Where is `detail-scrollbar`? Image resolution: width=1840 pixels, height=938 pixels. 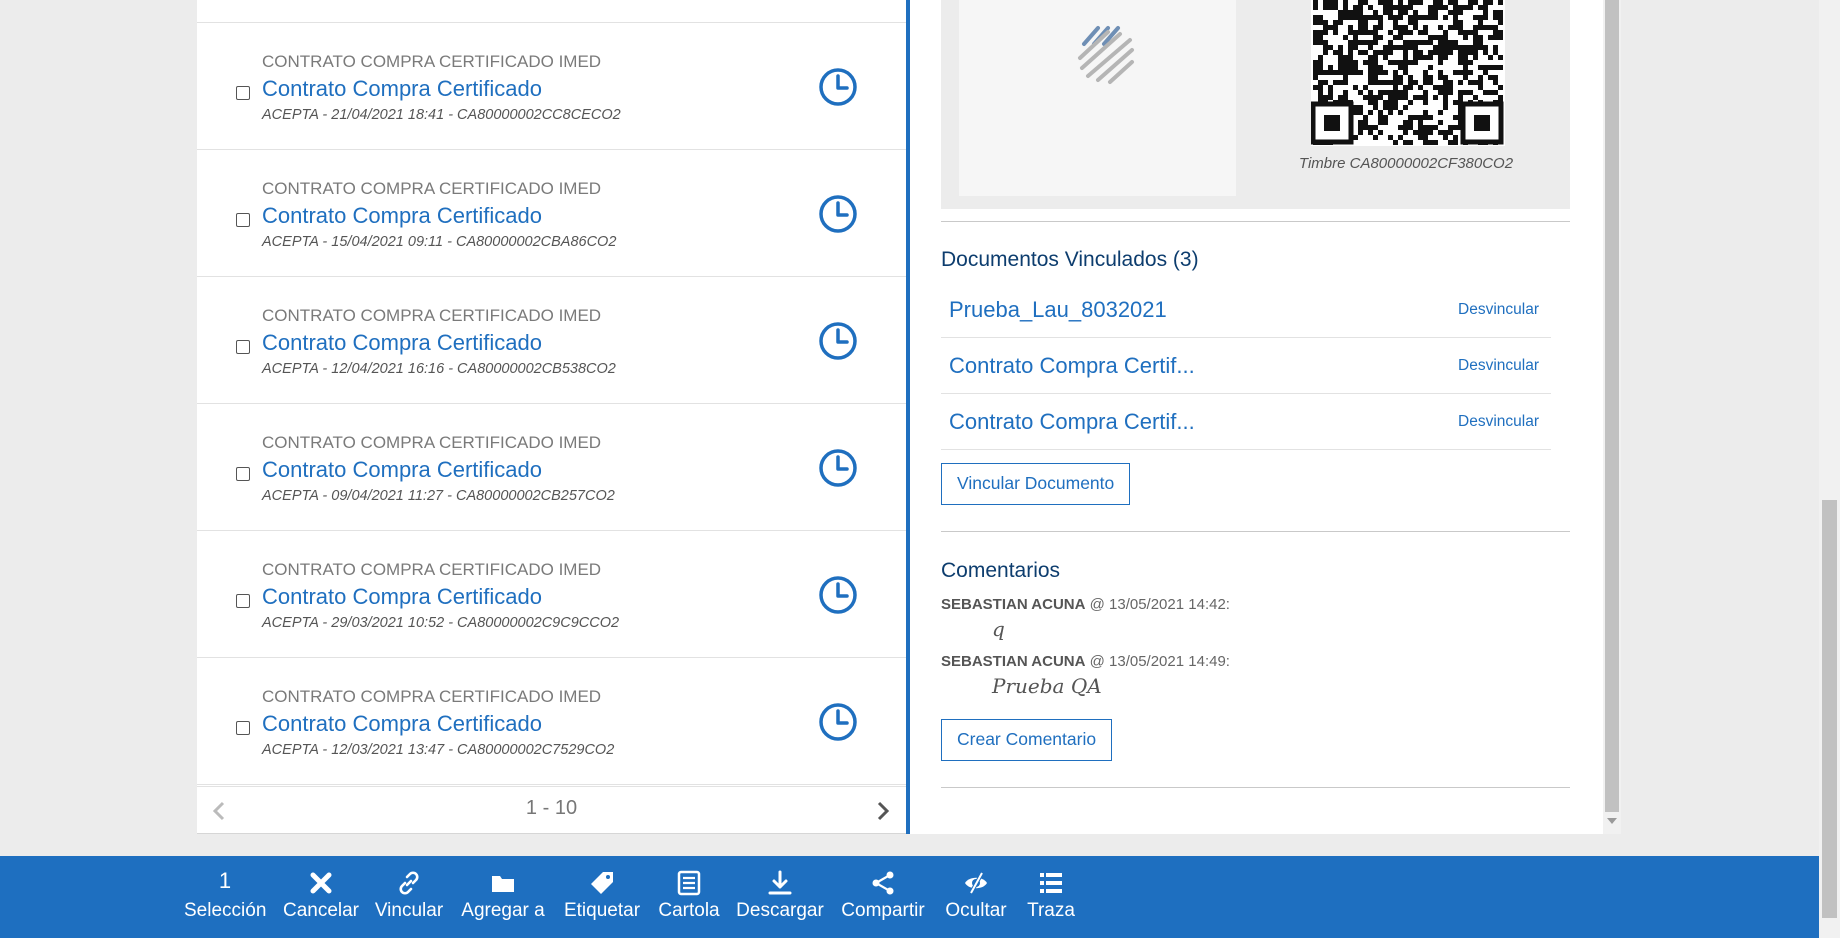
detail-scrollbar is located at coordinates (1612, 417).